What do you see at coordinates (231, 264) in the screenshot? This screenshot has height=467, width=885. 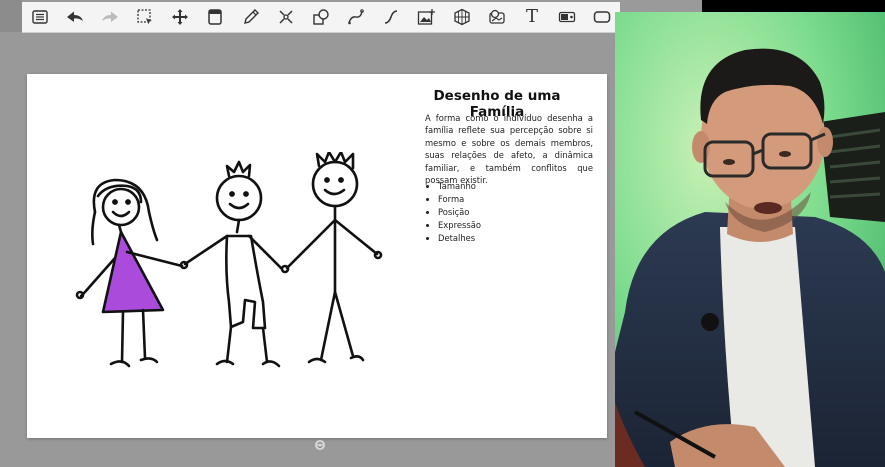 I see `boy-figure` at bounding box center [231, 264].